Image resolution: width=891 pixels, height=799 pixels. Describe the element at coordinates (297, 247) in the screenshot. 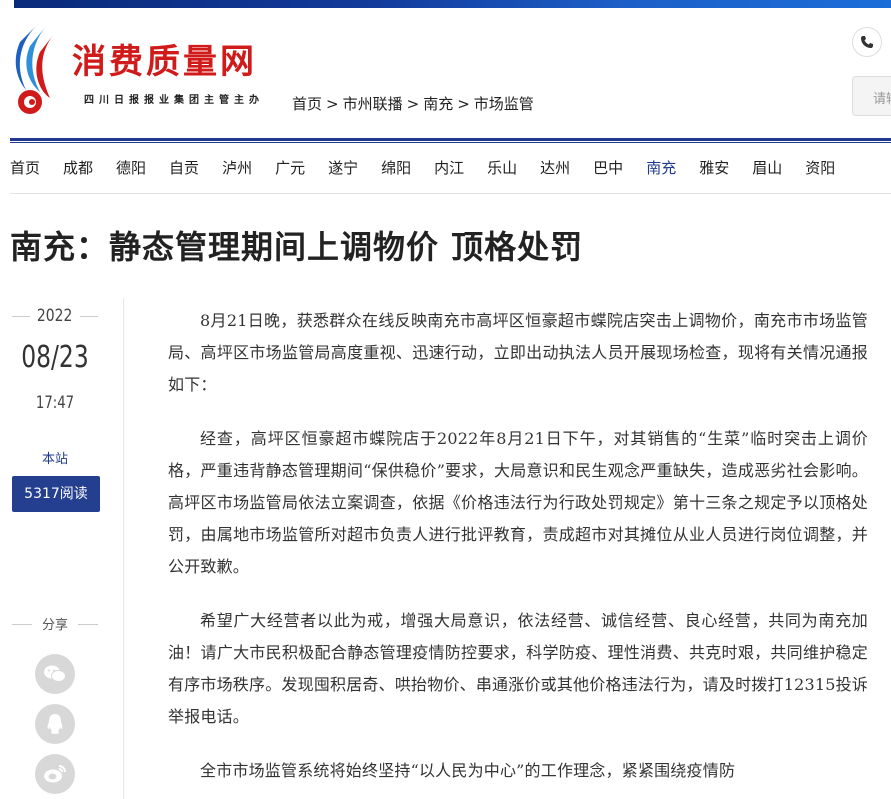

I see `article-title: 南充：静态管理期间上调物价 顶格处罚` at that location.